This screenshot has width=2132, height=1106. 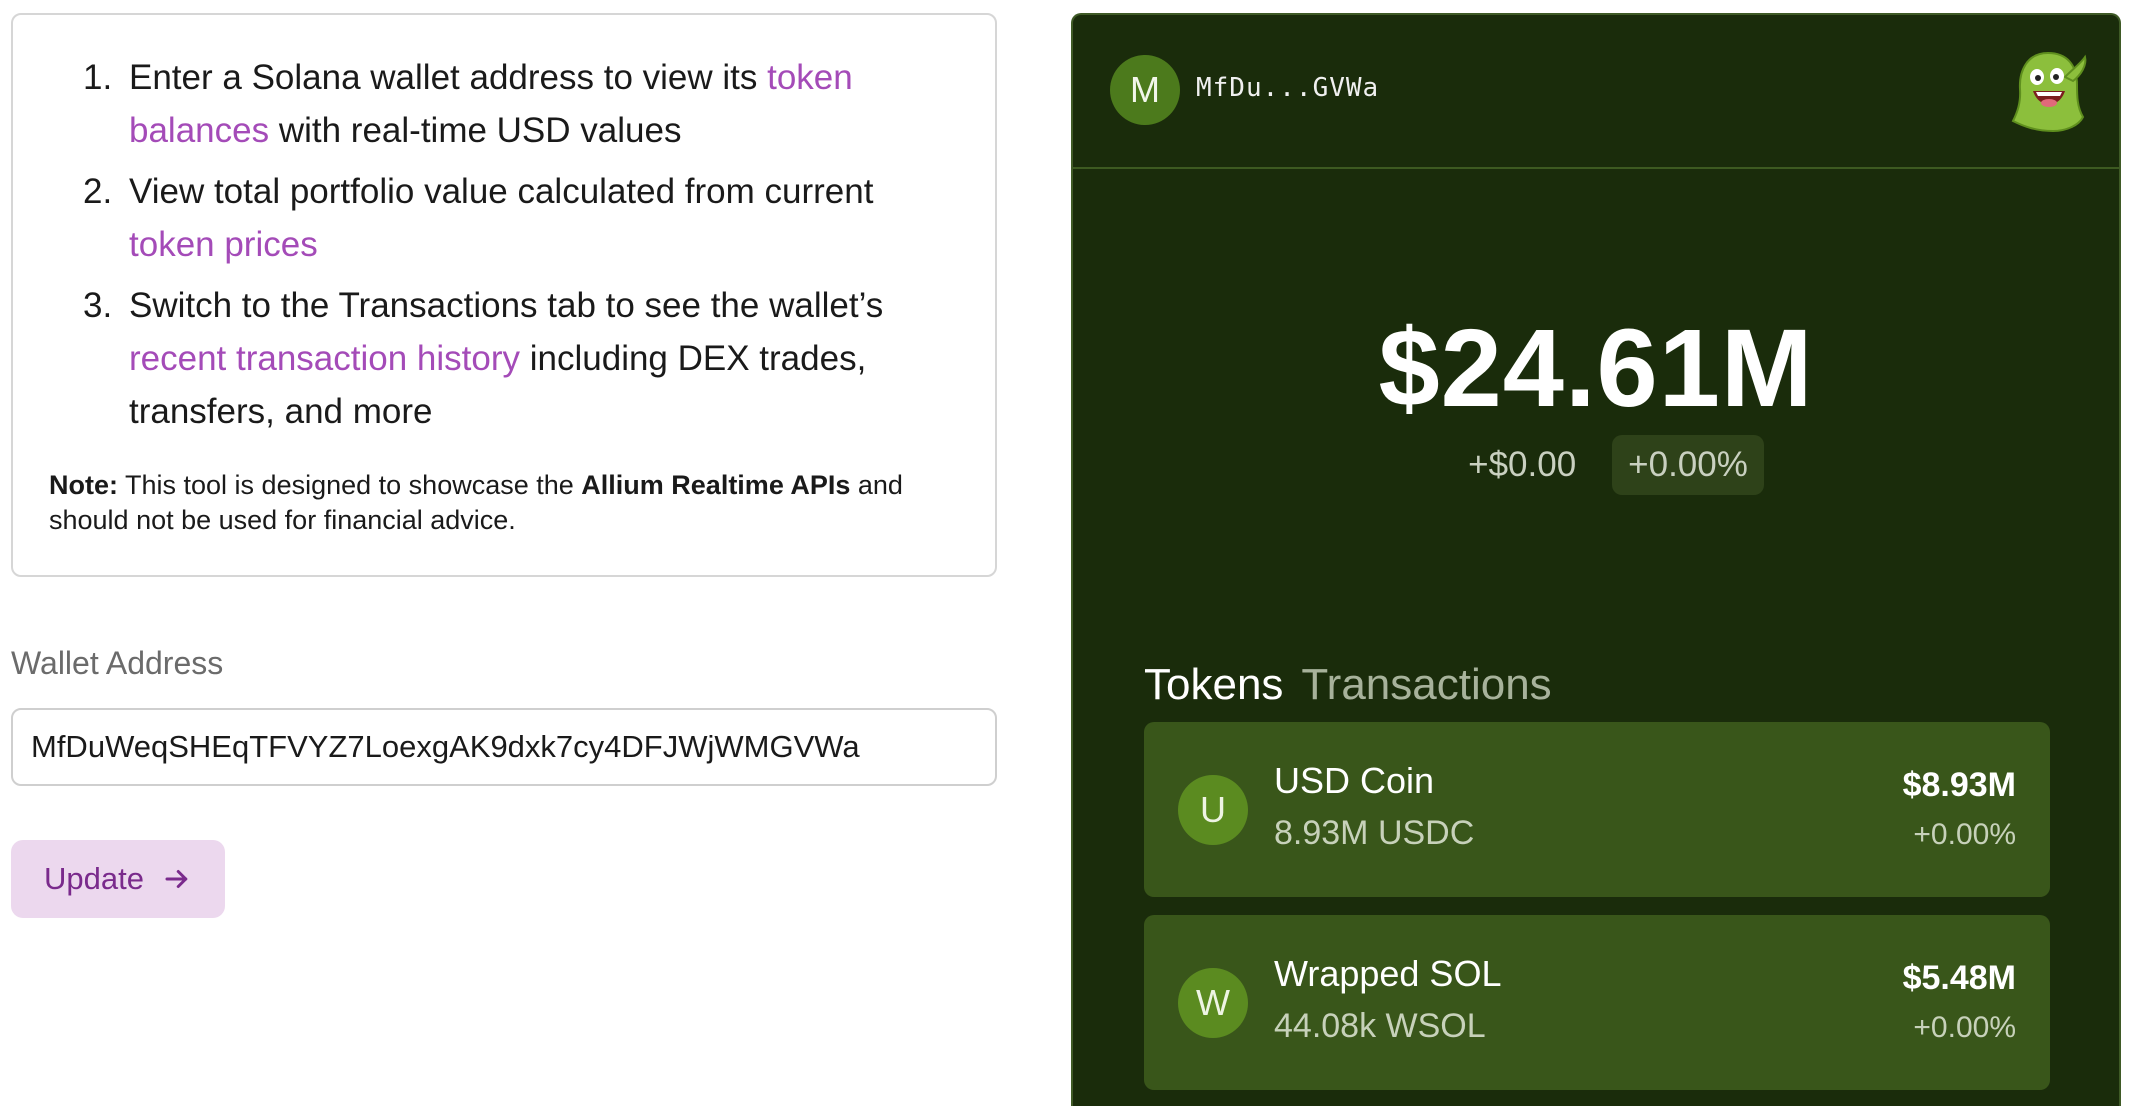 I want to click on token-amount: 8.93M USDC, so click(x=1374, y=833).